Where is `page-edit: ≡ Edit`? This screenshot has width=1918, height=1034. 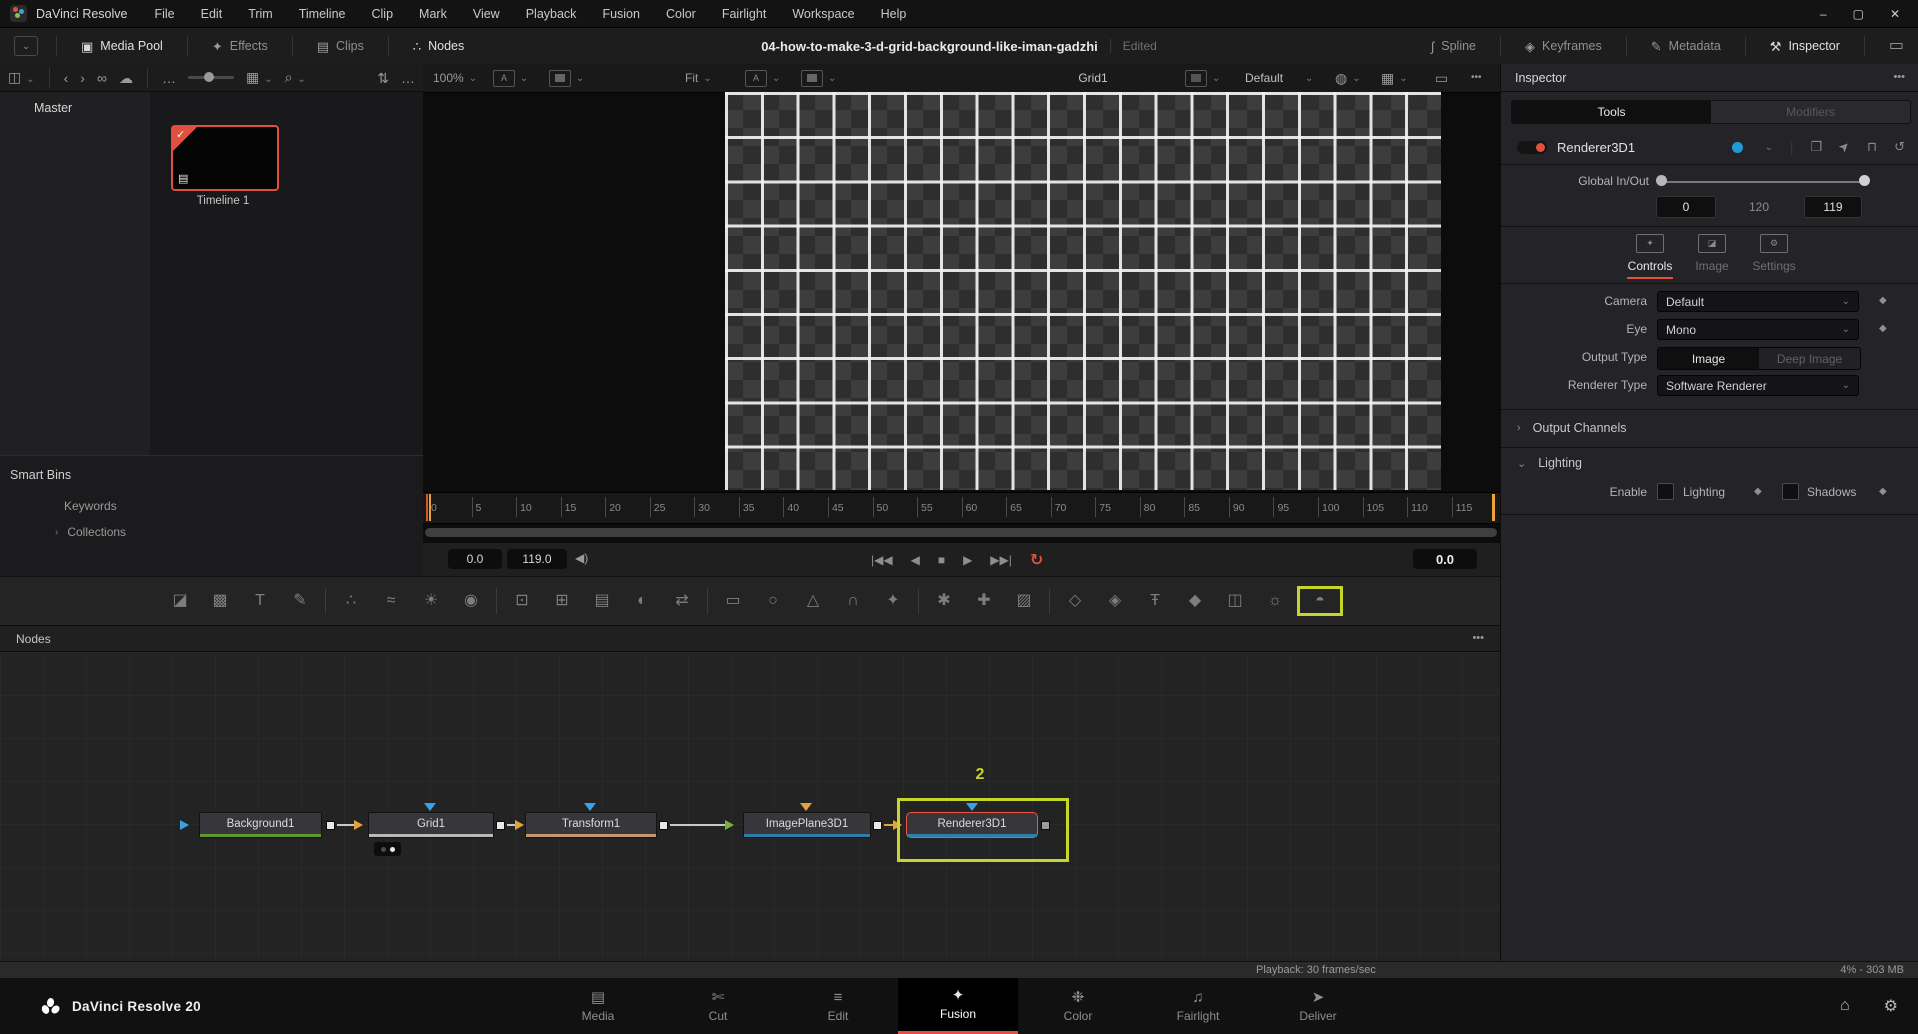
page-edit: ≡ Edit is located at coordinates (838, 1006).